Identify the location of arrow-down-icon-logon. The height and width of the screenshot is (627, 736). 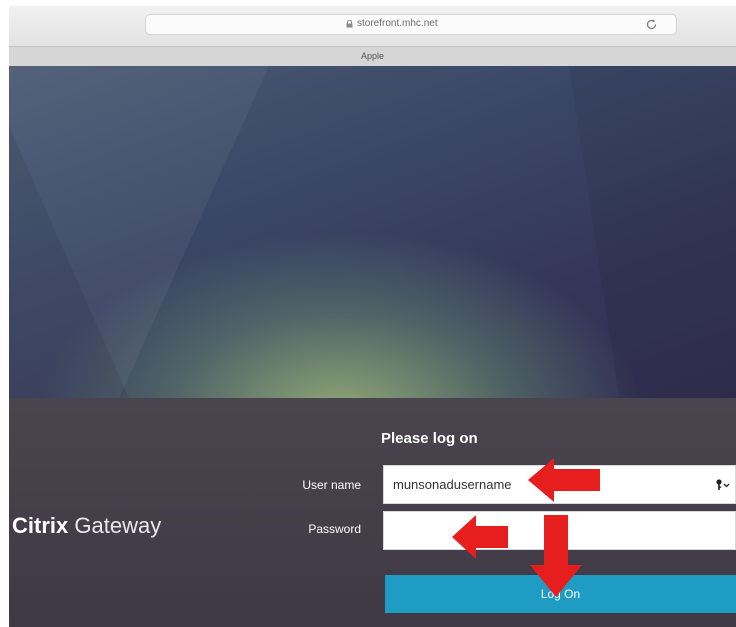
(556, 556).